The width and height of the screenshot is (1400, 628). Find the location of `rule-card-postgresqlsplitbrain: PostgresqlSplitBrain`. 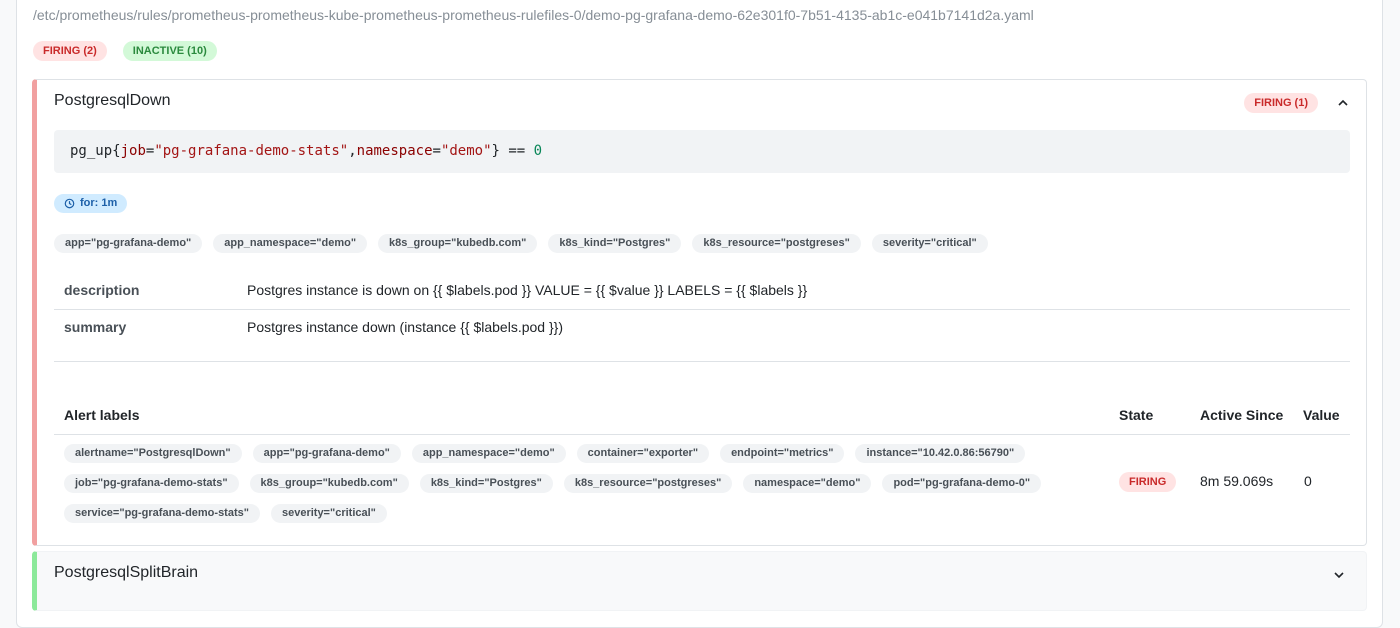

rule-card-postgresqlsplitbrain: PostgresqlSplitBrain is located at coordinates (699, 581).